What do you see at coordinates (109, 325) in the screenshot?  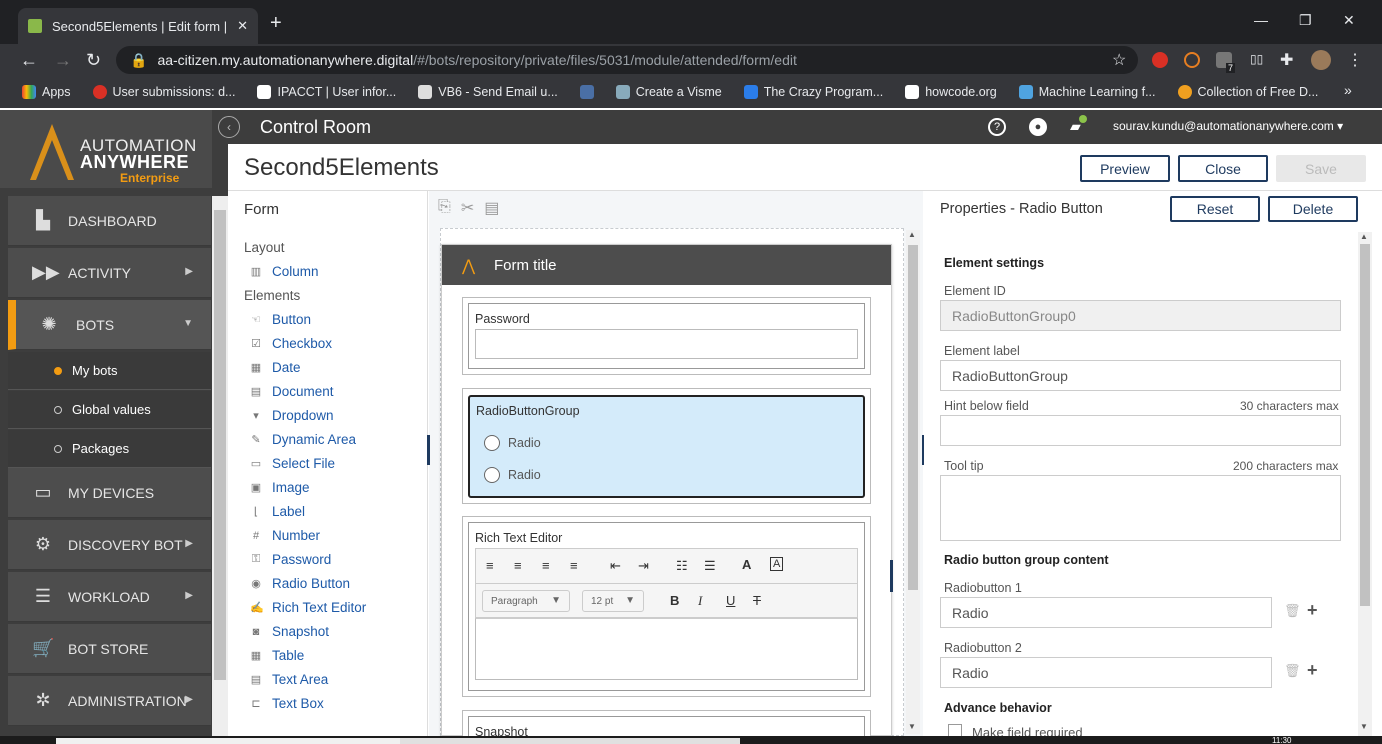 I see `nav-bots: ✺ BOTS ▼` at bounding box center [109, 325].